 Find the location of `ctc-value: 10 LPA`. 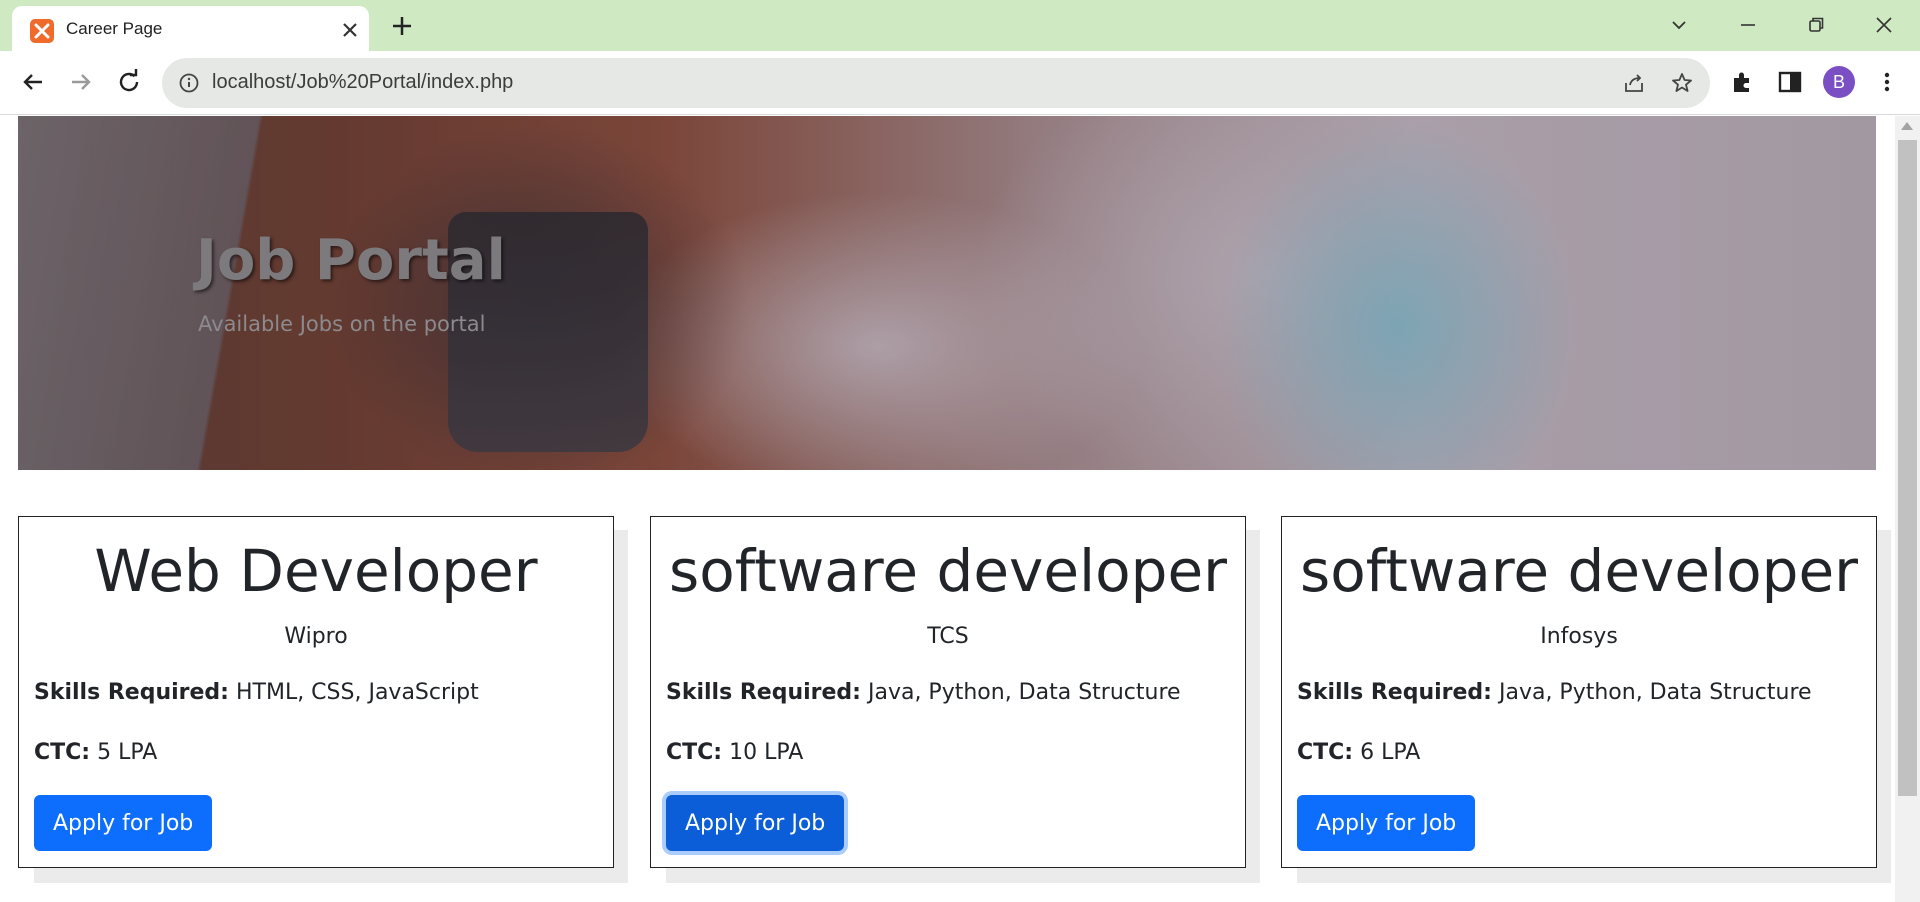

ctc-value: 10 LPA is located at coordinates (763, 752).